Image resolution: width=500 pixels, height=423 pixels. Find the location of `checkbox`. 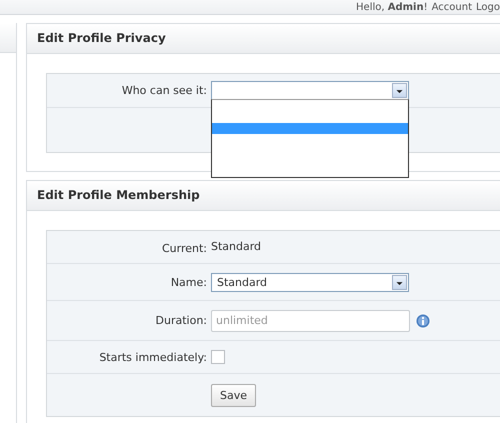

checkbox is located at coordinates (218, 357).